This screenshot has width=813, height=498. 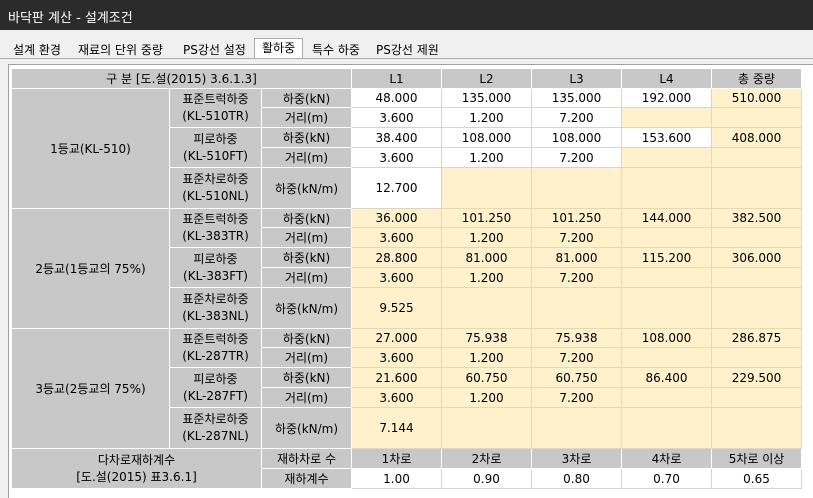 I want to click on title-bar: 바닥판 계산 - 설계조건, so click(x=406, y=15).